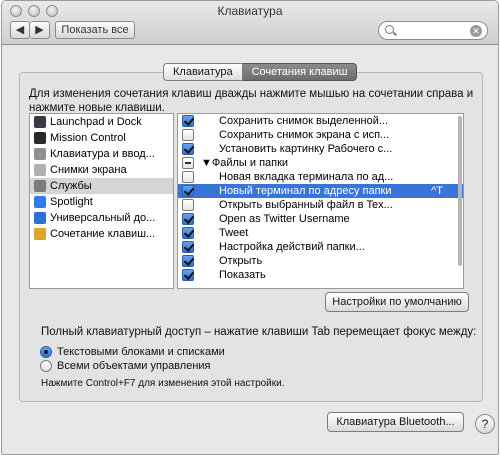 The image size is (500, 455). I want to click on category-item: Mission Control, so click(101, 138).